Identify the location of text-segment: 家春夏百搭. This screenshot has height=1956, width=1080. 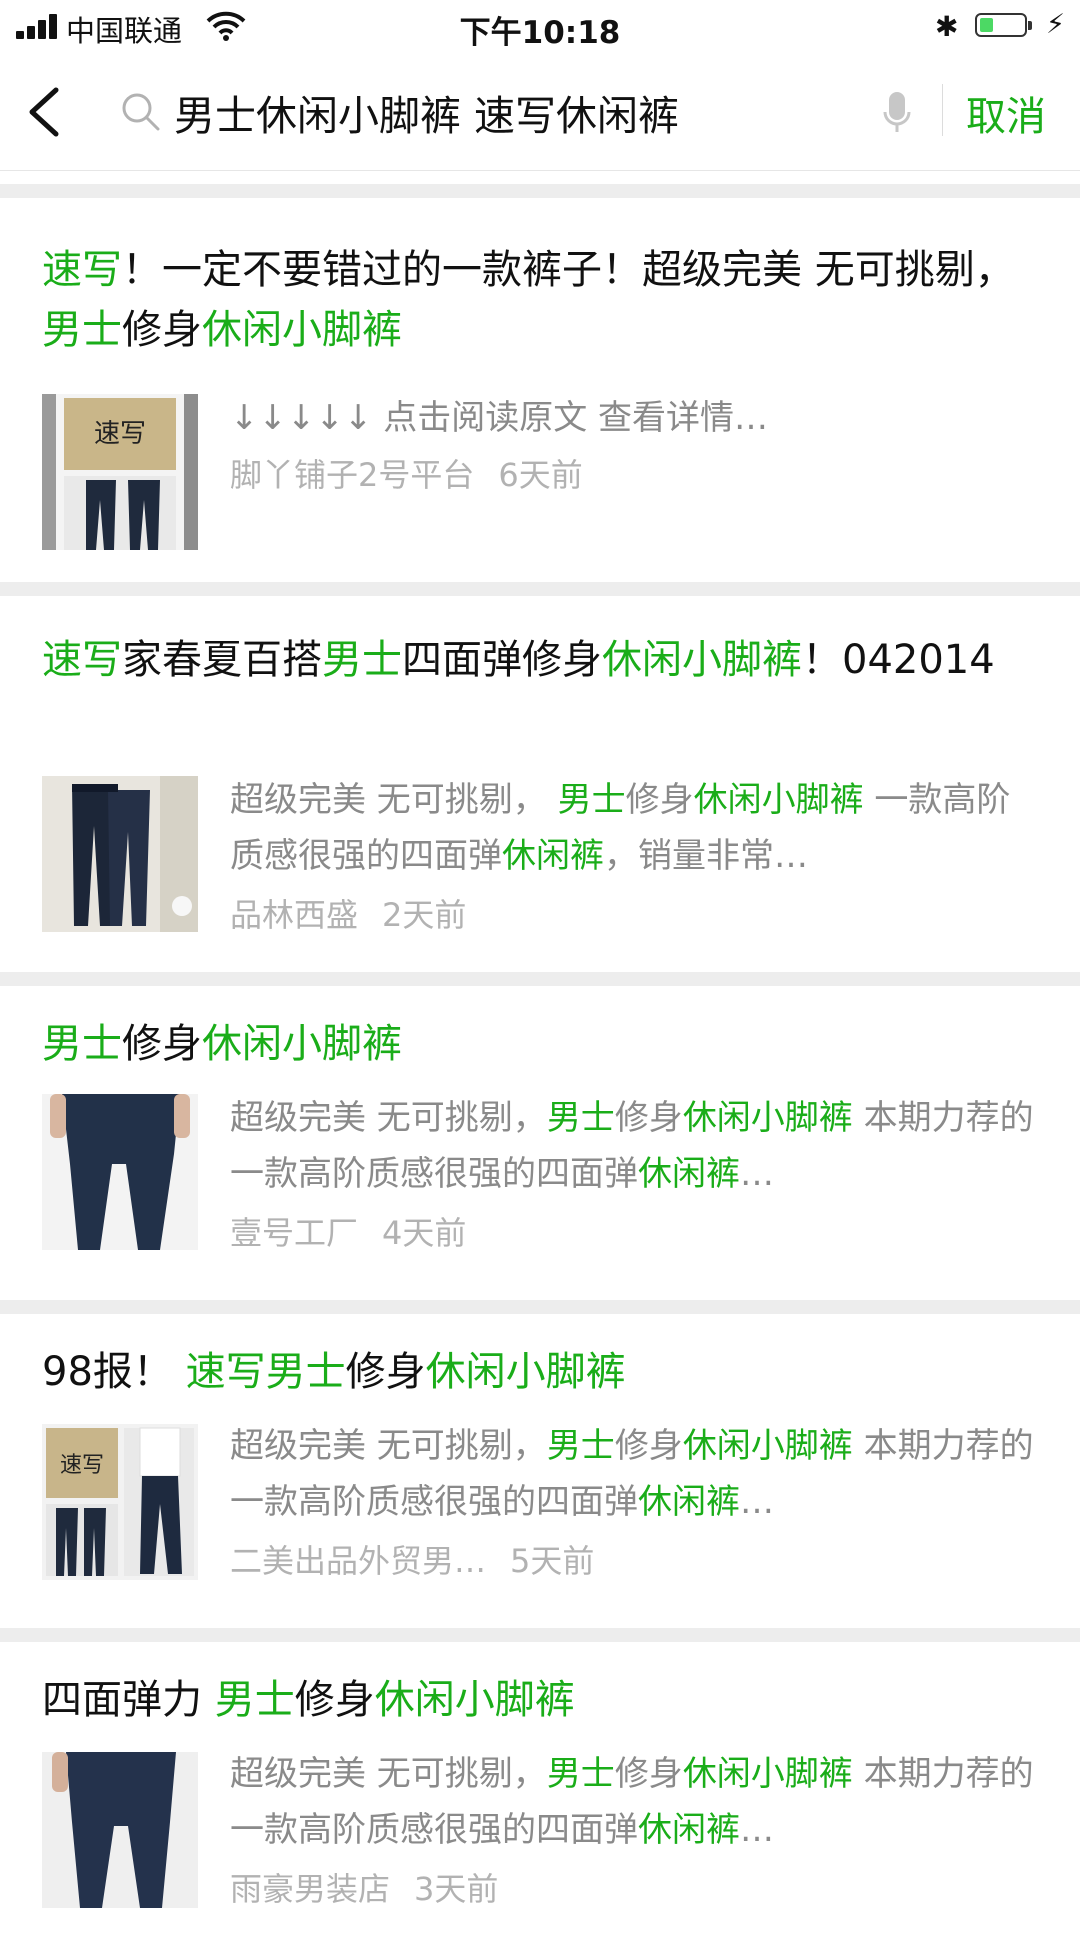
(222, 660).